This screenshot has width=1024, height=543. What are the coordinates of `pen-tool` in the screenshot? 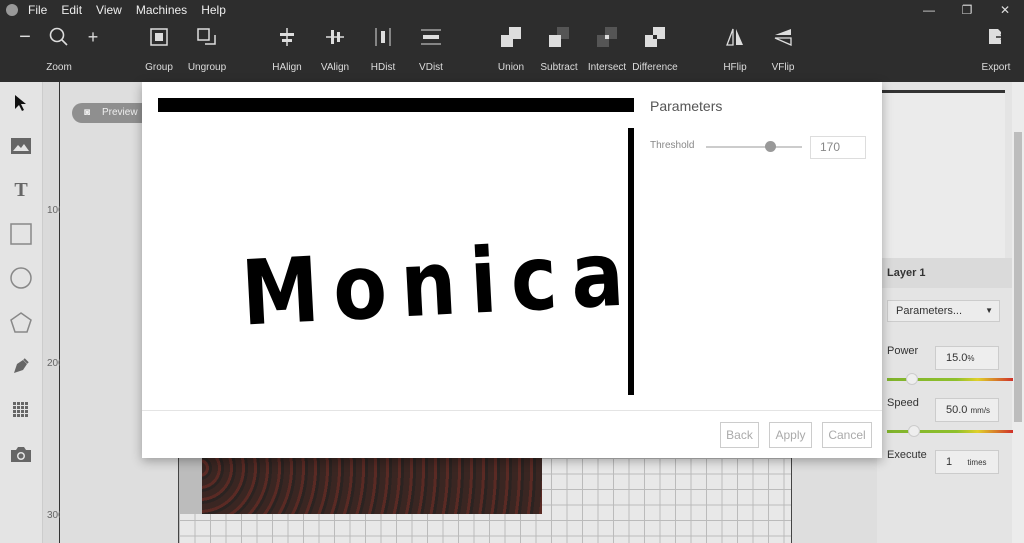 It's located at (21, 366).